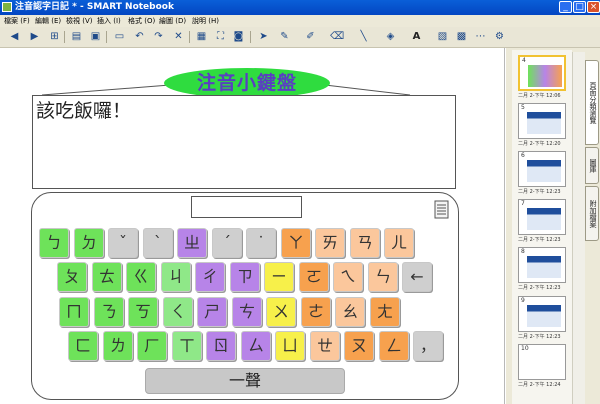 The image size is (600, 404). What do you see at coordinates (205, 21) in the screenshot?
I see `menu-help: 說明 (H)` at bounding box center [205, 21].